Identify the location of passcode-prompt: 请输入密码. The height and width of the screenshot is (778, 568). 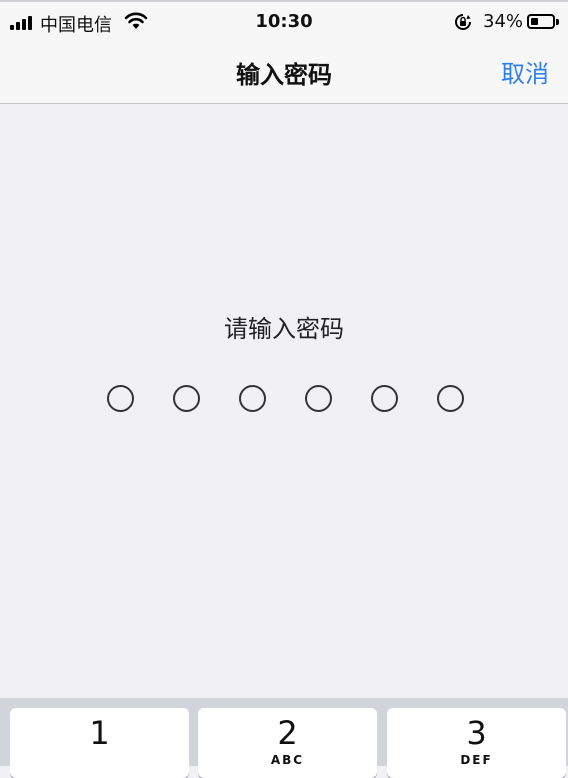
(284, 329).